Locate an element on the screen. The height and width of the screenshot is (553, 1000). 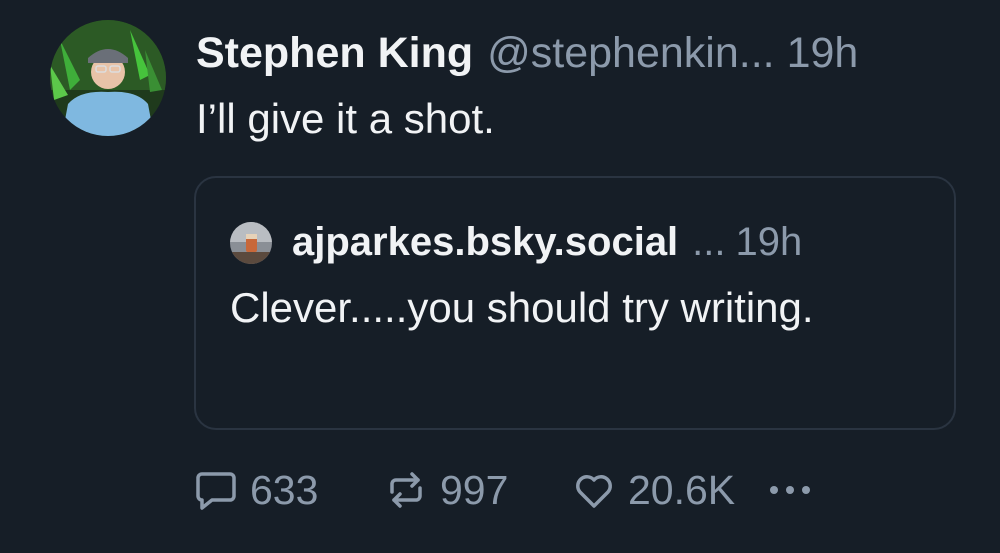
like-button: 20.6K is located at coordinates (669, 490).